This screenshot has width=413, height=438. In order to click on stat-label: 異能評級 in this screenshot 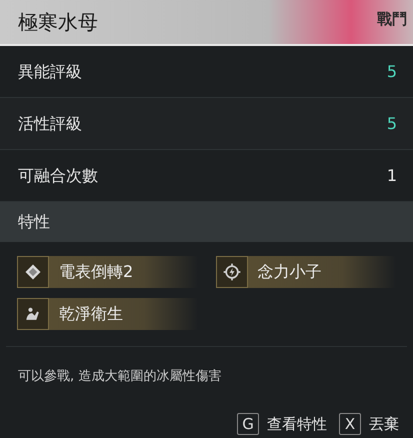, I will do `click(50, 71)`.